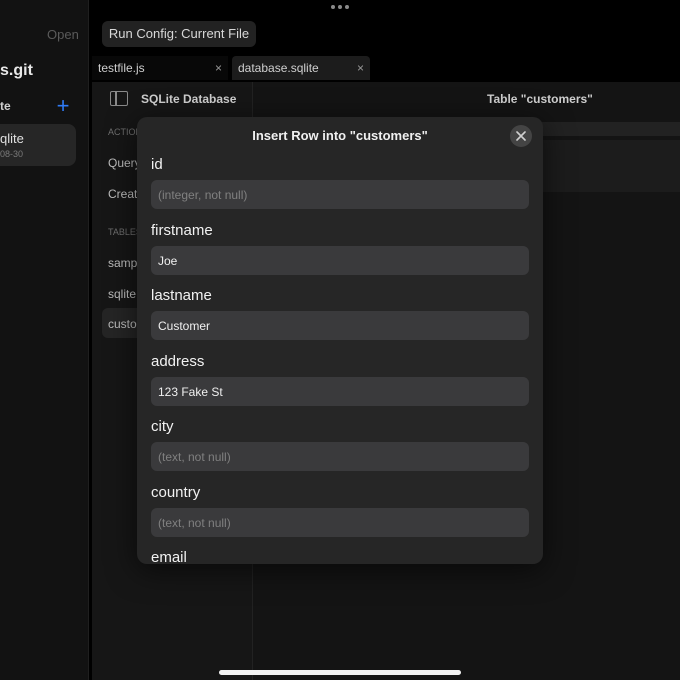 The height and width of the screenshot is (680, 680). What do you see at coordinates (38, 145) in the screenshot?
I see `file-list-item: qlite 08-30` at bounding box center [38, 145].